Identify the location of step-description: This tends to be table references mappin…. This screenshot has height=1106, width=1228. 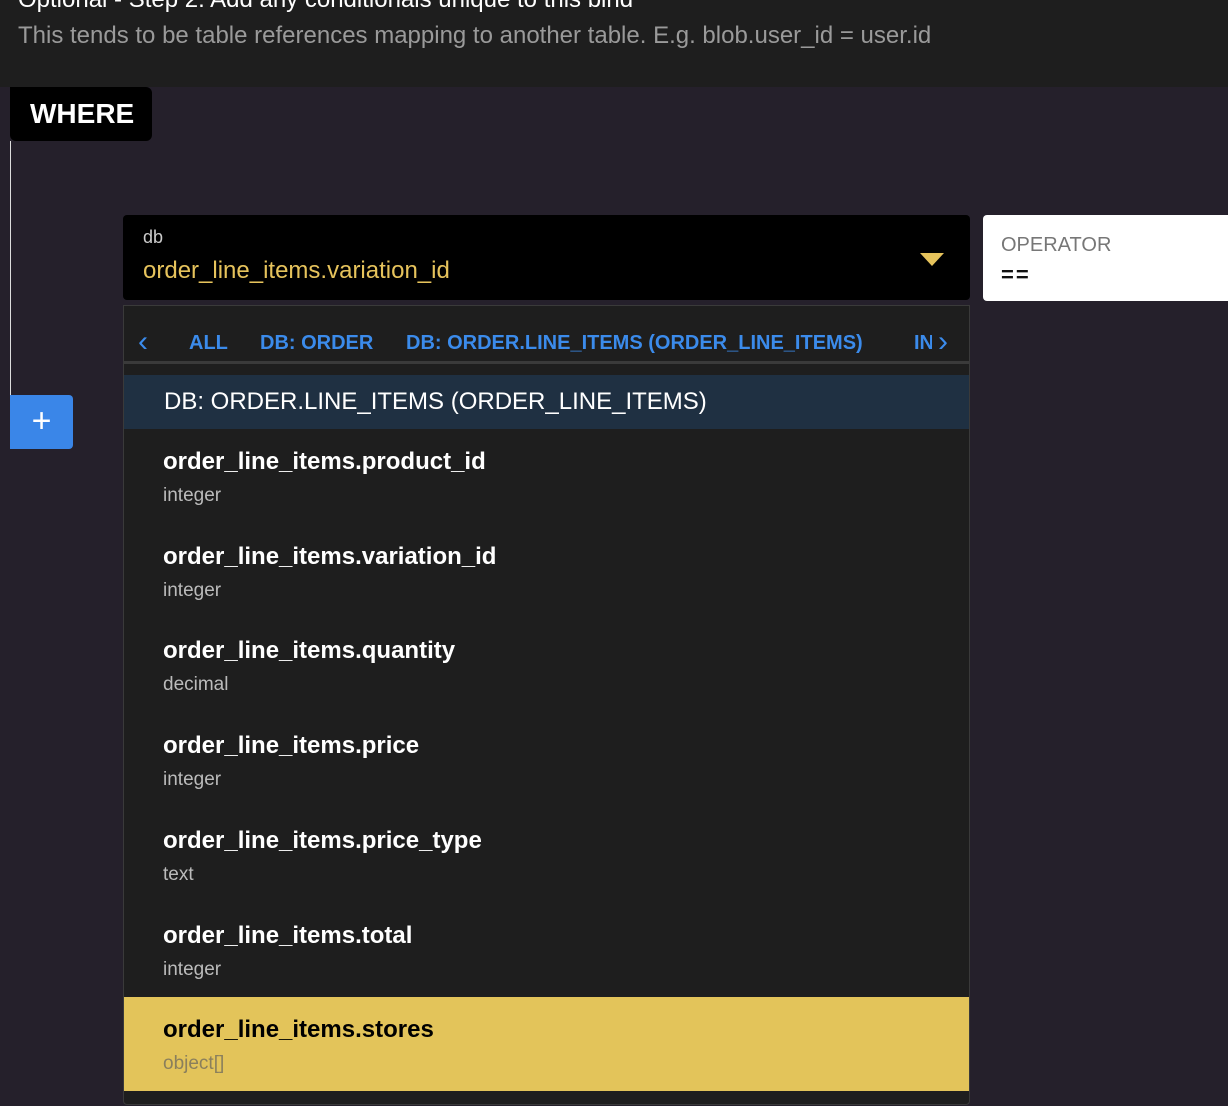
(475, 35).